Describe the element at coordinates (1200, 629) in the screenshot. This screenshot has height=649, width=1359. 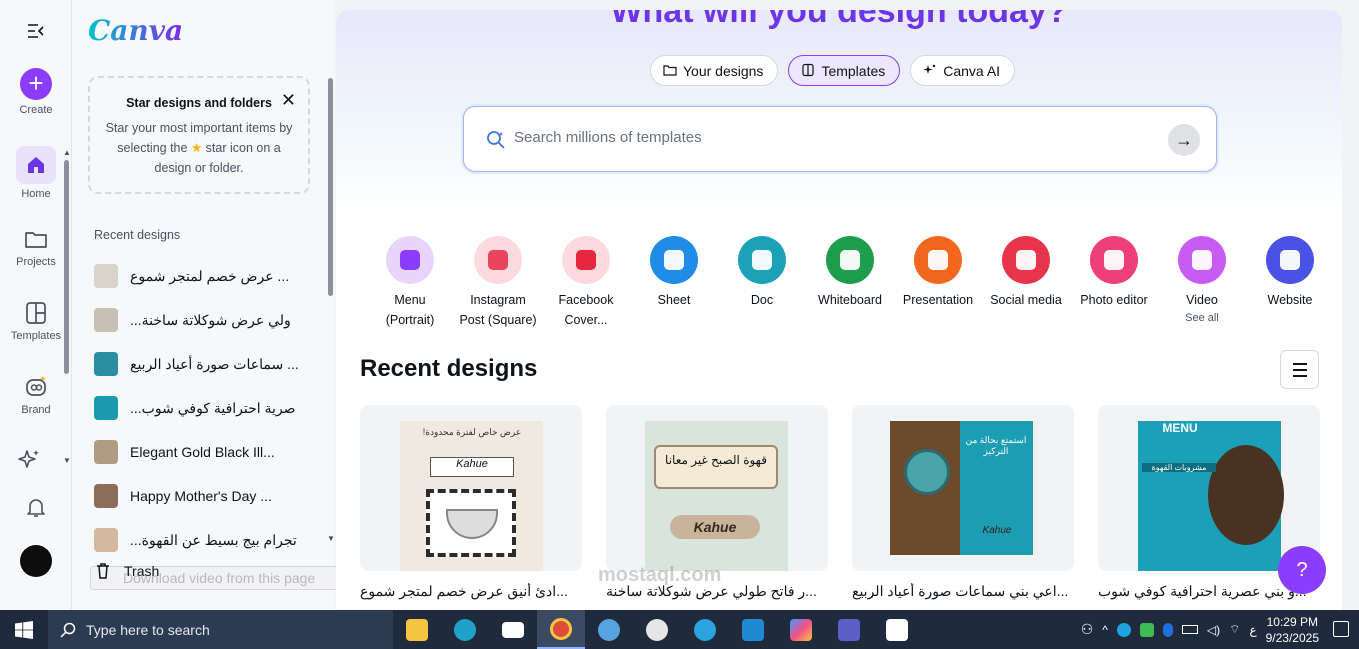
I see `system-tray: ⚇ ^ ◁) ⌔ ع 10:29 PM 9/23/2025` at that location.